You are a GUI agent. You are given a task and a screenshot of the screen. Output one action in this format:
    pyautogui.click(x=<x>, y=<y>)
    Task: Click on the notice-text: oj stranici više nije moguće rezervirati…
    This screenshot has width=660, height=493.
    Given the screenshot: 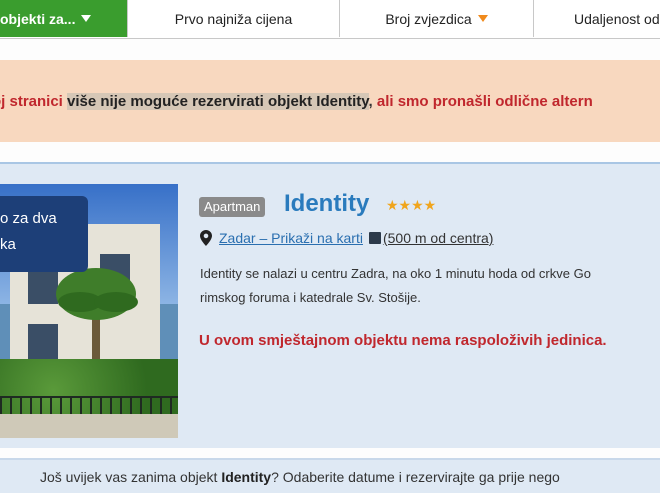 What is the action you would take?
    pyautogui.click(x=296, y=101)
    